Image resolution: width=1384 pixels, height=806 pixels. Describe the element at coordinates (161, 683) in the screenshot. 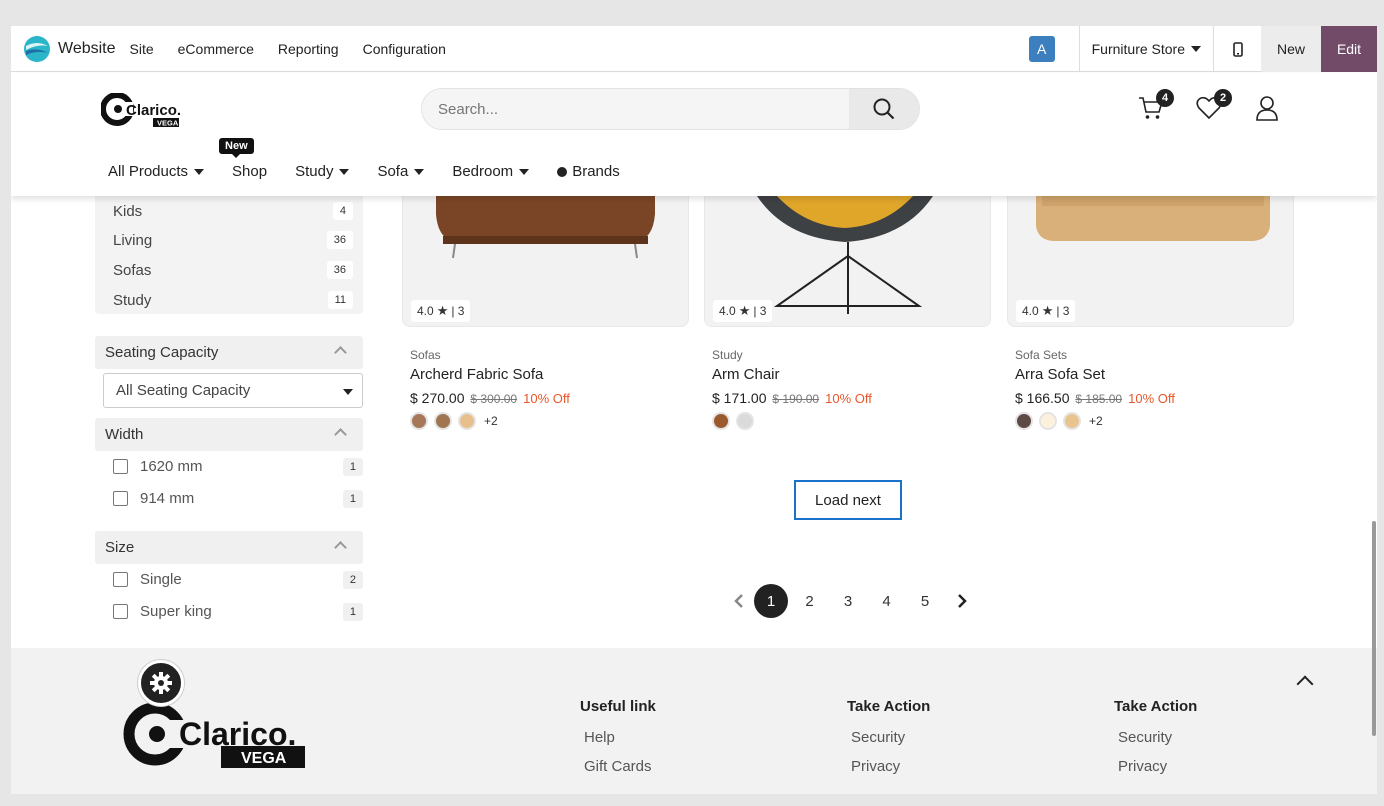

I see `settings-button` at that location.